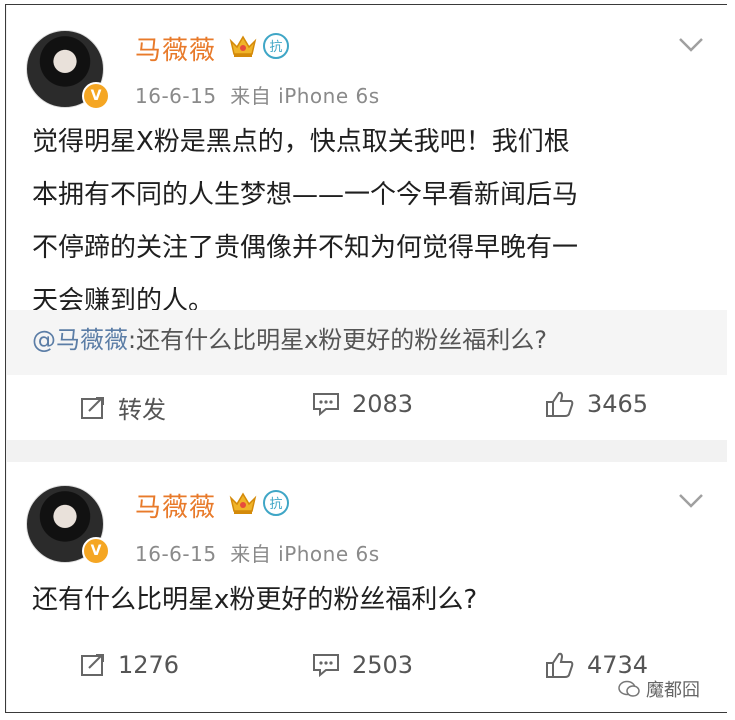 The image size is (735, 720). Describe the element at coordinates (305, 195) in the screenshot. I see `post-content-line: 本拥有不同的人生梦想——一个今早看新闻后马` at that location.